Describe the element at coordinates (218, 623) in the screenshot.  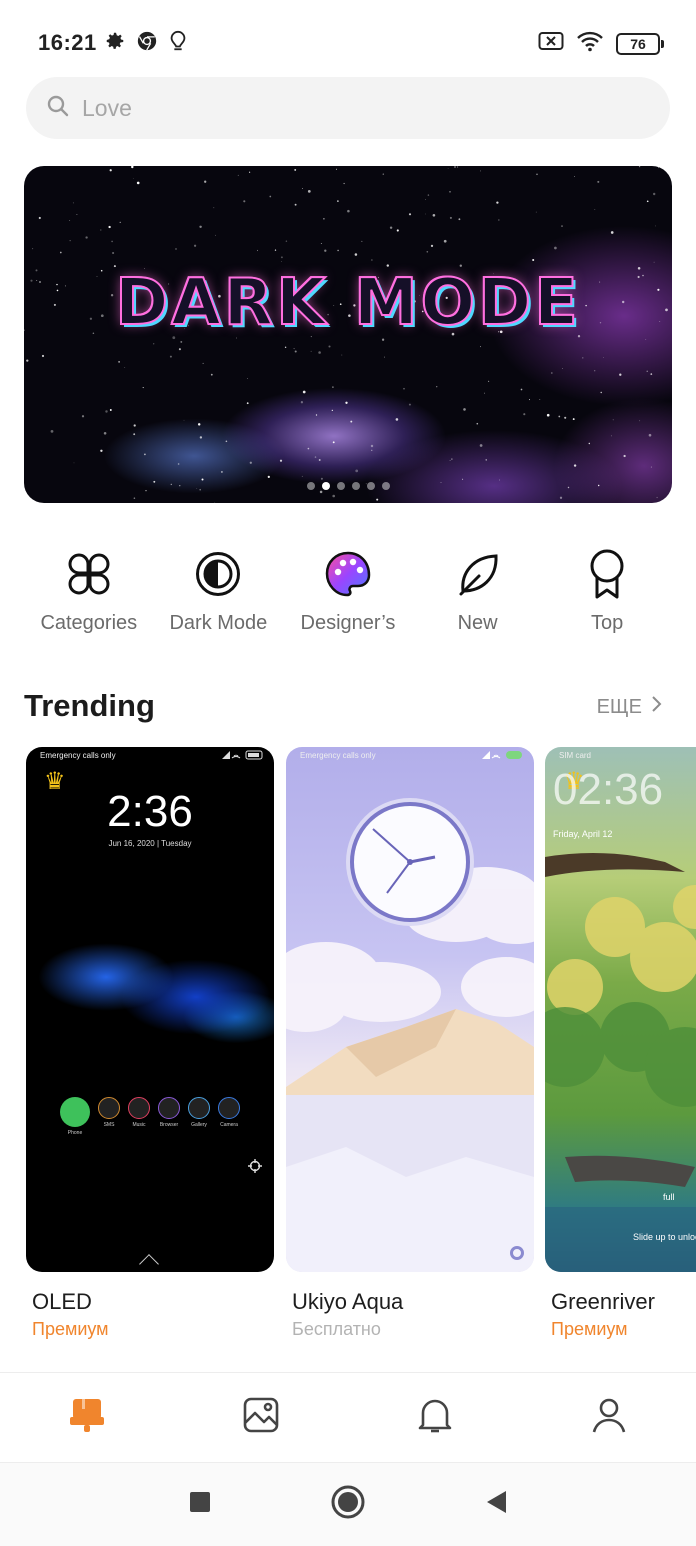
I see `shortcut-label: Dark Mode` at that location.